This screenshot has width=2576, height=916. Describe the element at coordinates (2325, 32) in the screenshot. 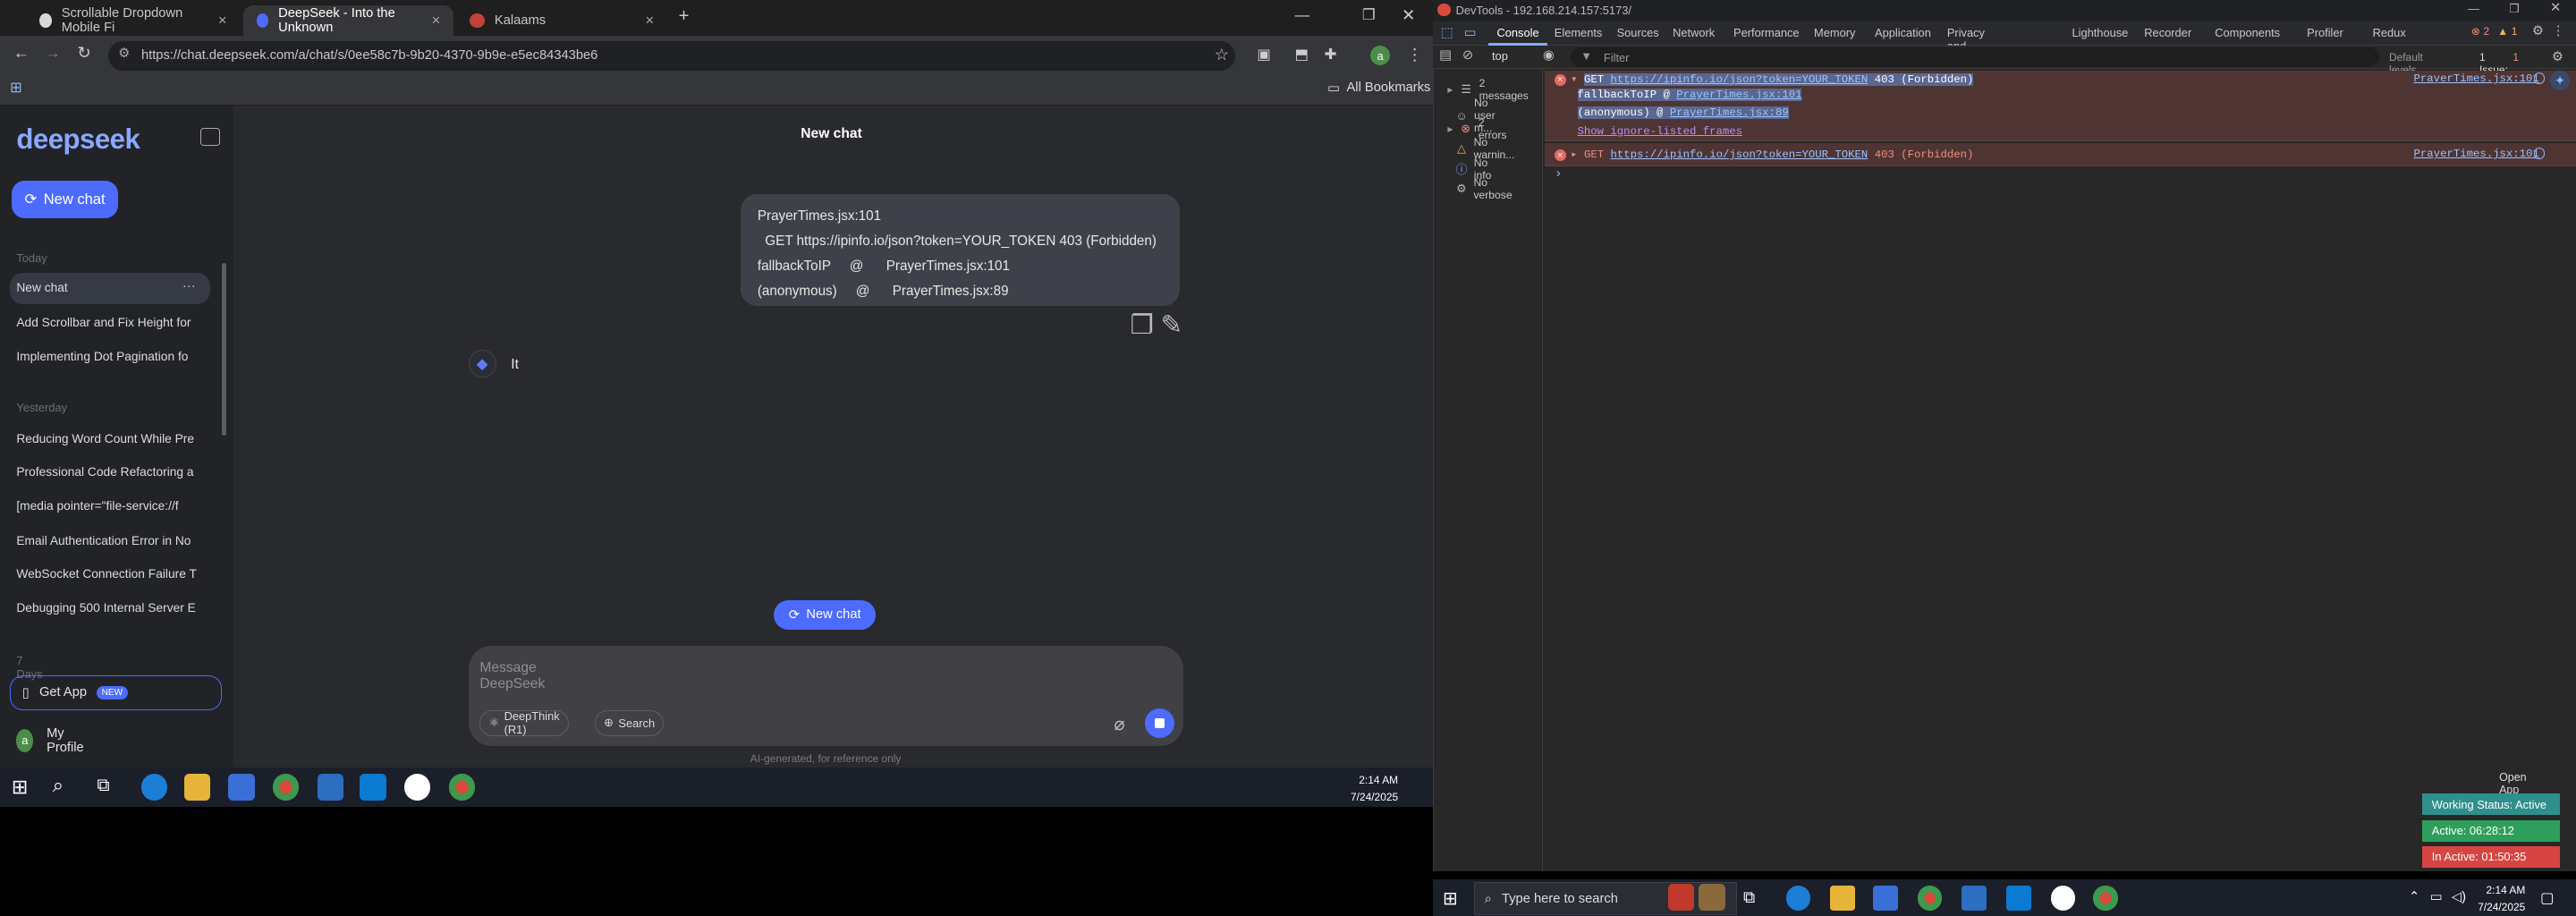

I see `tab-profiler: Profiler` at that location.